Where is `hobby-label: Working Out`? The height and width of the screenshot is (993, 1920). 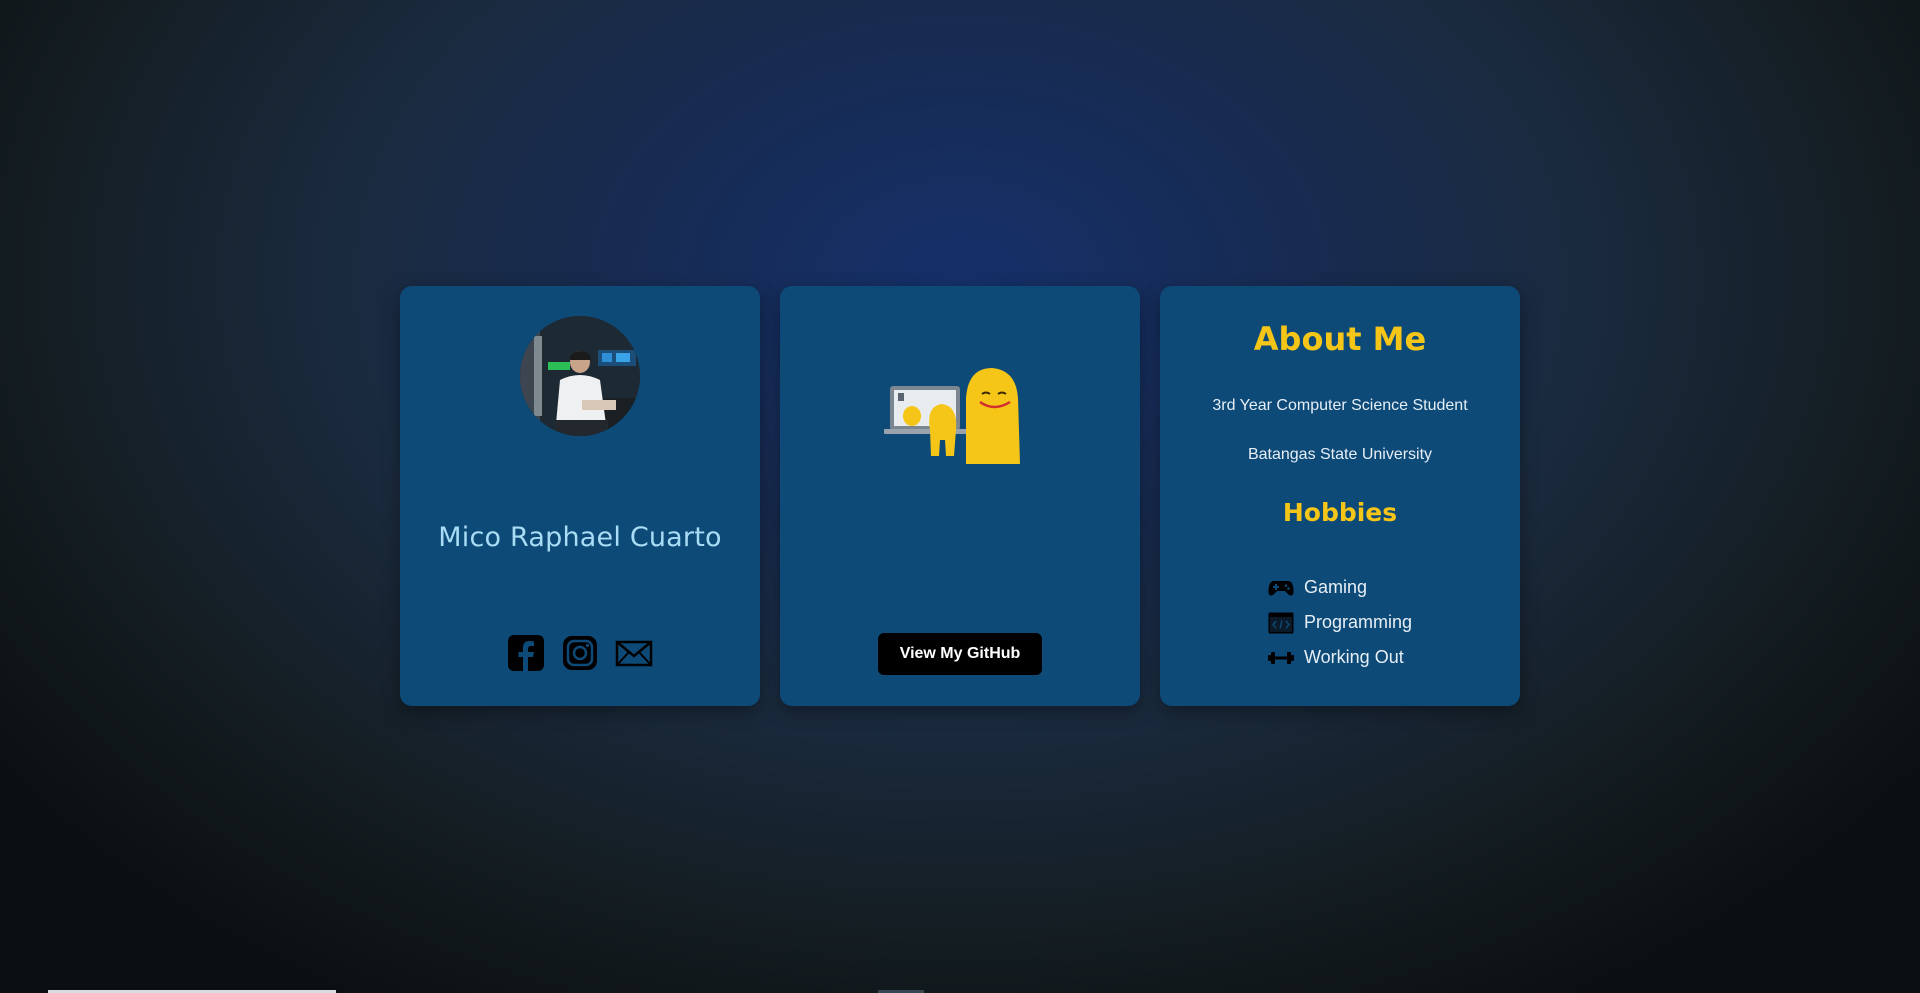 hobby-label: Working Out is located at coordinates (1354, 657).